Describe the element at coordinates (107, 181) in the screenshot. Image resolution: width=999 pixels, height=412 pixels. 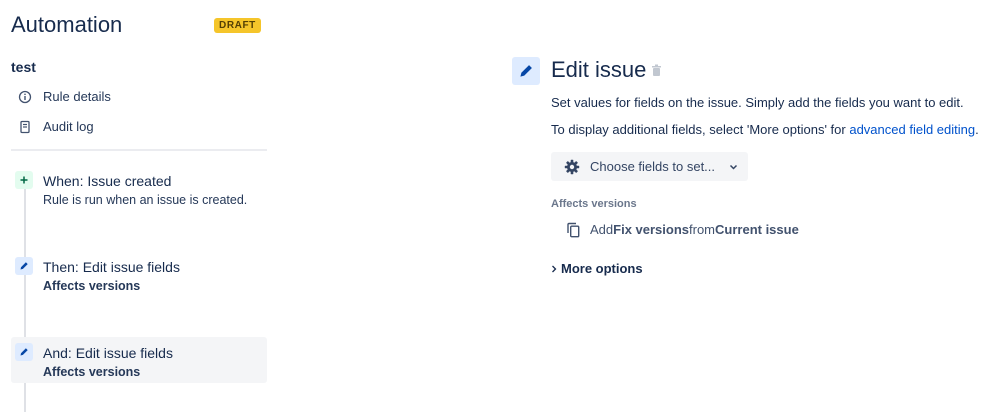
I see `step-title: When: Issue created` at that location.